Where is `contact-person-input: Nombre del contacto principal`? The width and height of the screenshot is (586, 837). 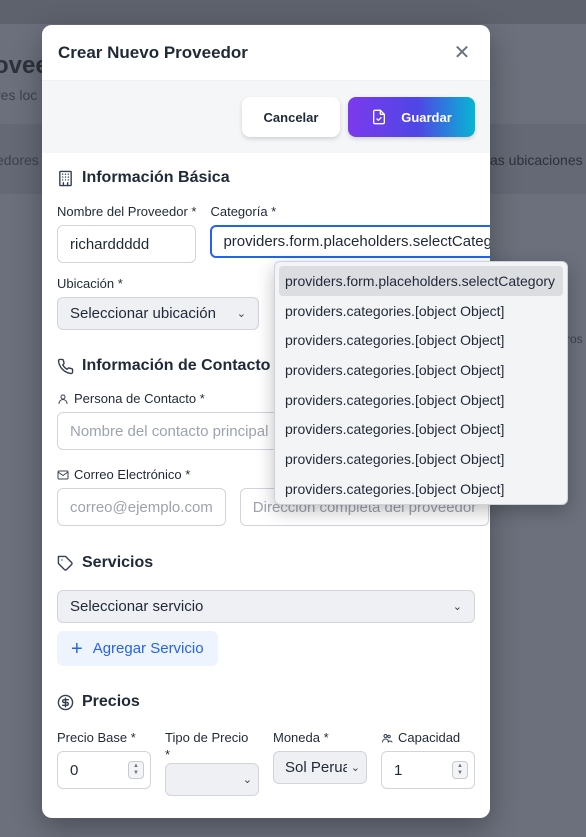
contact-person-input: Nombre del contacto principal is located at coordinates (169, 431).